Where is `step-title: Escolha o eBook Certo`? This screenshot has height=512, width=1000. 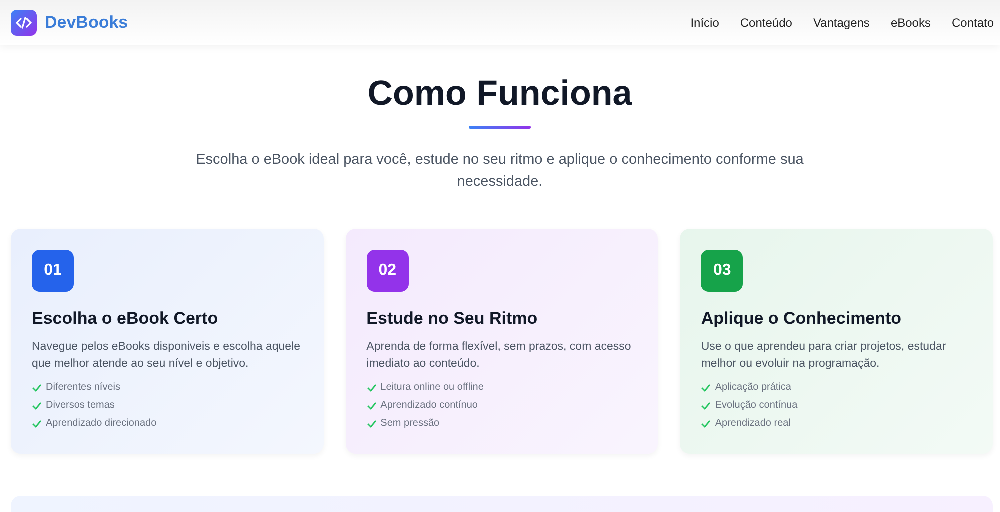
step-title: Escolha o eBook Certo is located at coordinates (126, 319).